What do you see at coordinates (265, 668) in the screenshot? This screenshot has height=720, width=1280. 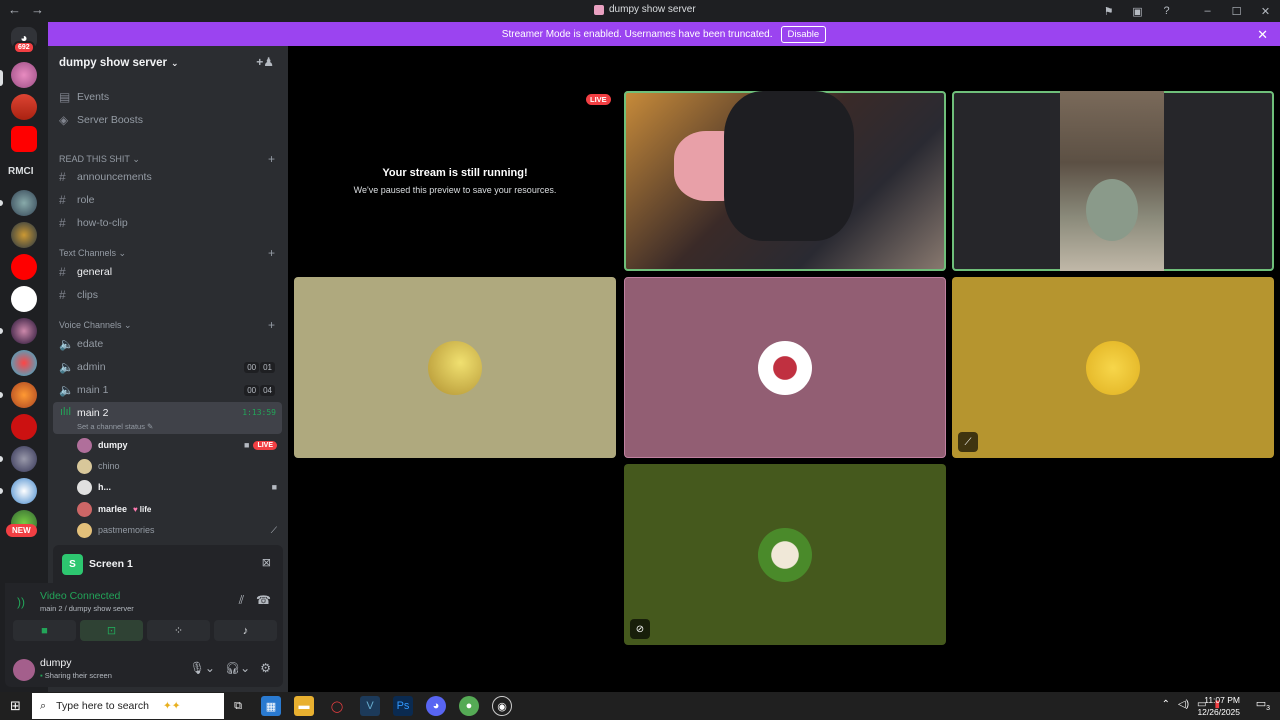 I see `gear-icon: ⚙` at bounding box center [265, 668].